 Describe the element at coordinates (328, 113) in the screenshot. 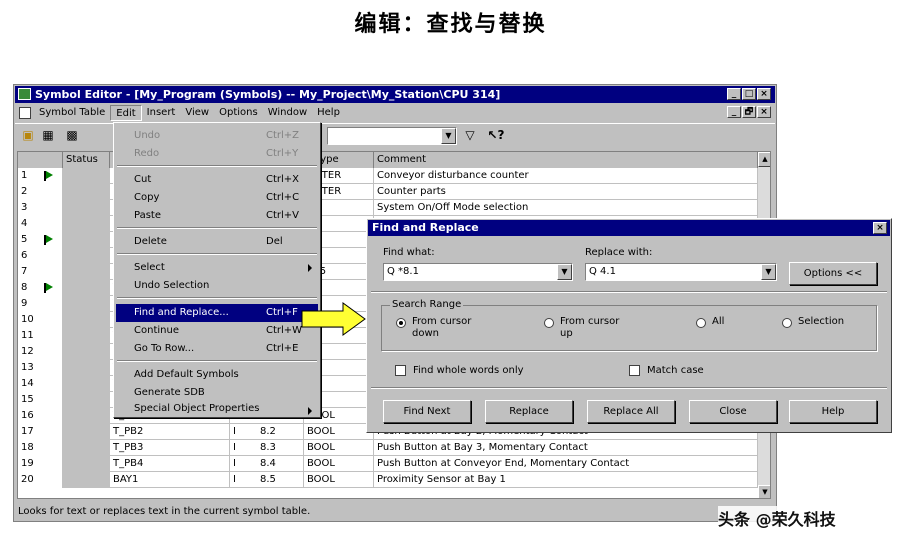

I see `menu-help: Help` at that location.